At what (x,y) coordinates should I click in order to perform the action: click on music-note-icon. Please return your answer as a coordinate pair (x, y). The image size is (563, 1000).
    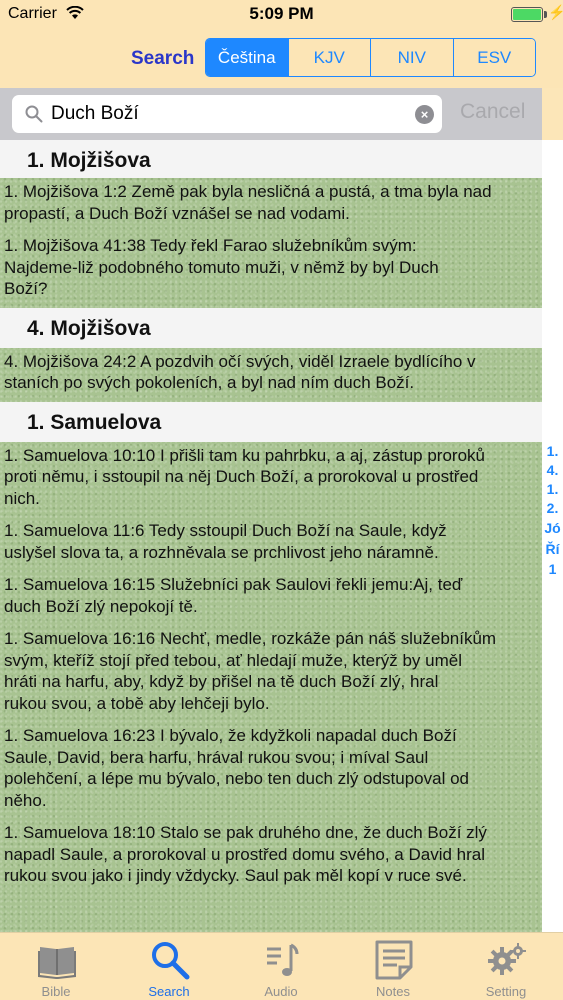
    Looking at the image, I should click on (283, 959).